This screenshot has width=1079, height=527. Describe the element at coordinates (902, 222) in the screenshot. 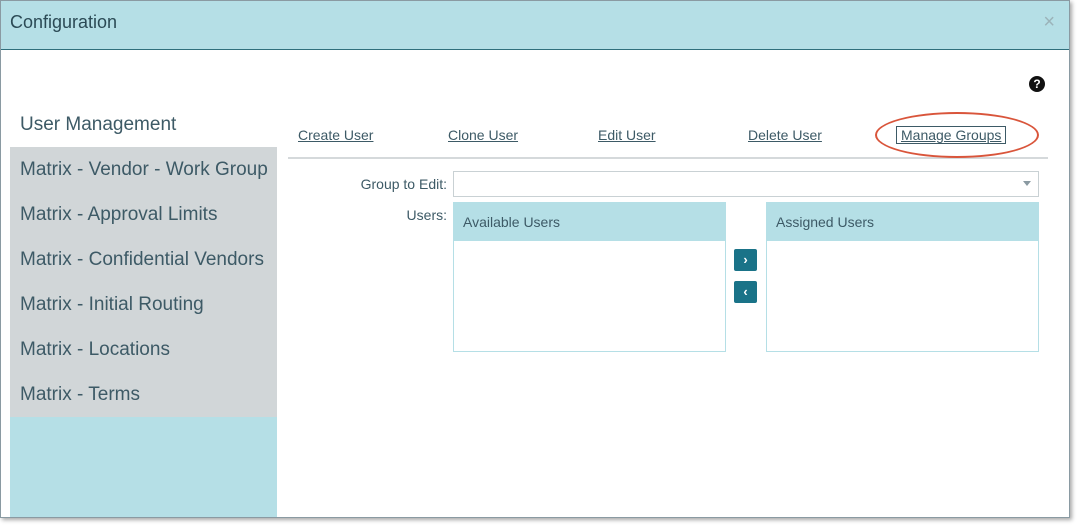

I see `assigned-users-header: Assigned Users` at that location.